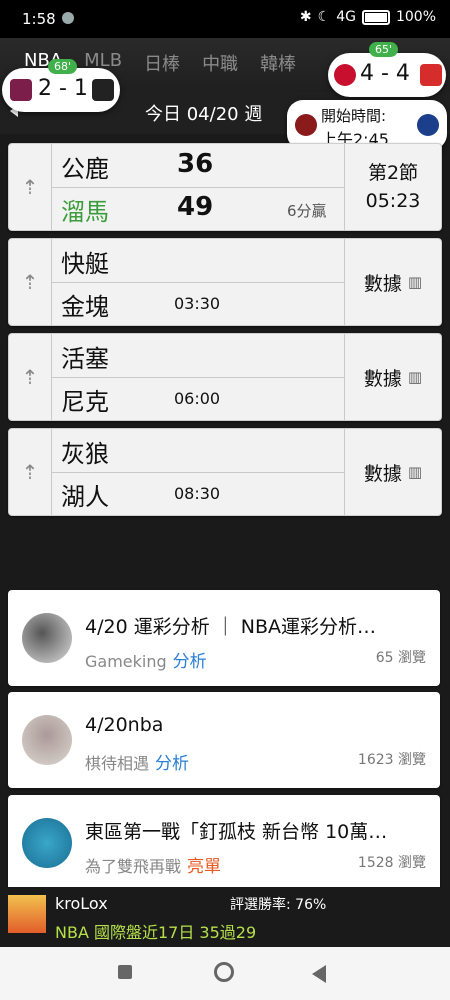 This screenshot has width=450, height=1000. What do you see at coordinates (324, 17) in the screenshot?
I see `moon-icon: ☾` at bounding box center [324, 17].